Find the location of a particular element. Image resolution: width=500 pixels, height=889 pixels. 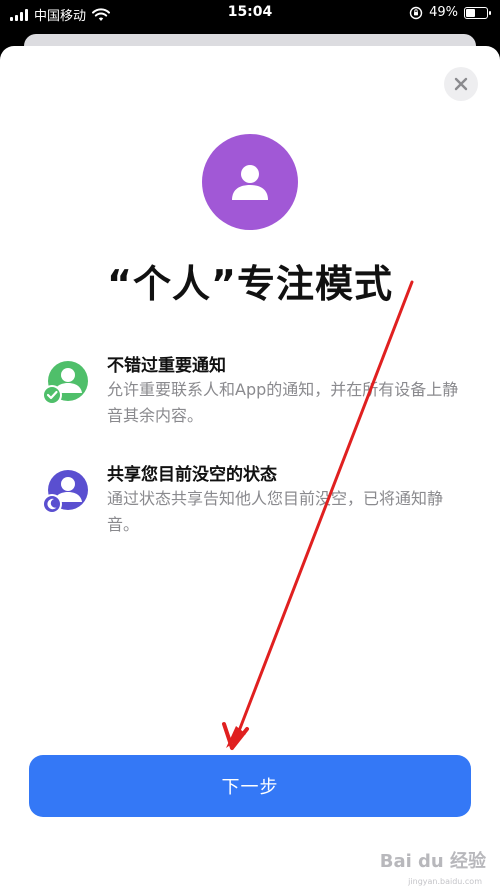

page-title: “个人”专注模式 is located at coordinates (250, 284).